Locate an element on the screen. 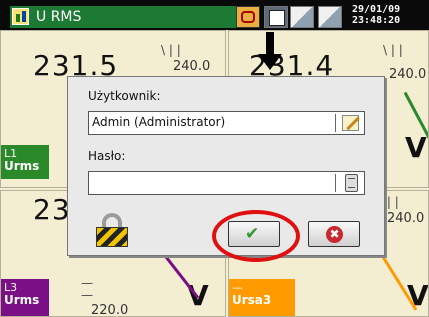  user-value: Admin (Administrator) is located at coordinates (159, 122).